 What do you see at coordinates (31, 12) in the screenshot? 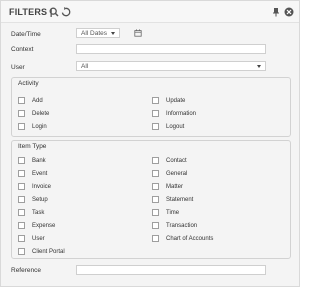
I see `panel-title: FILTERS |` at bounding box center [31, 12].